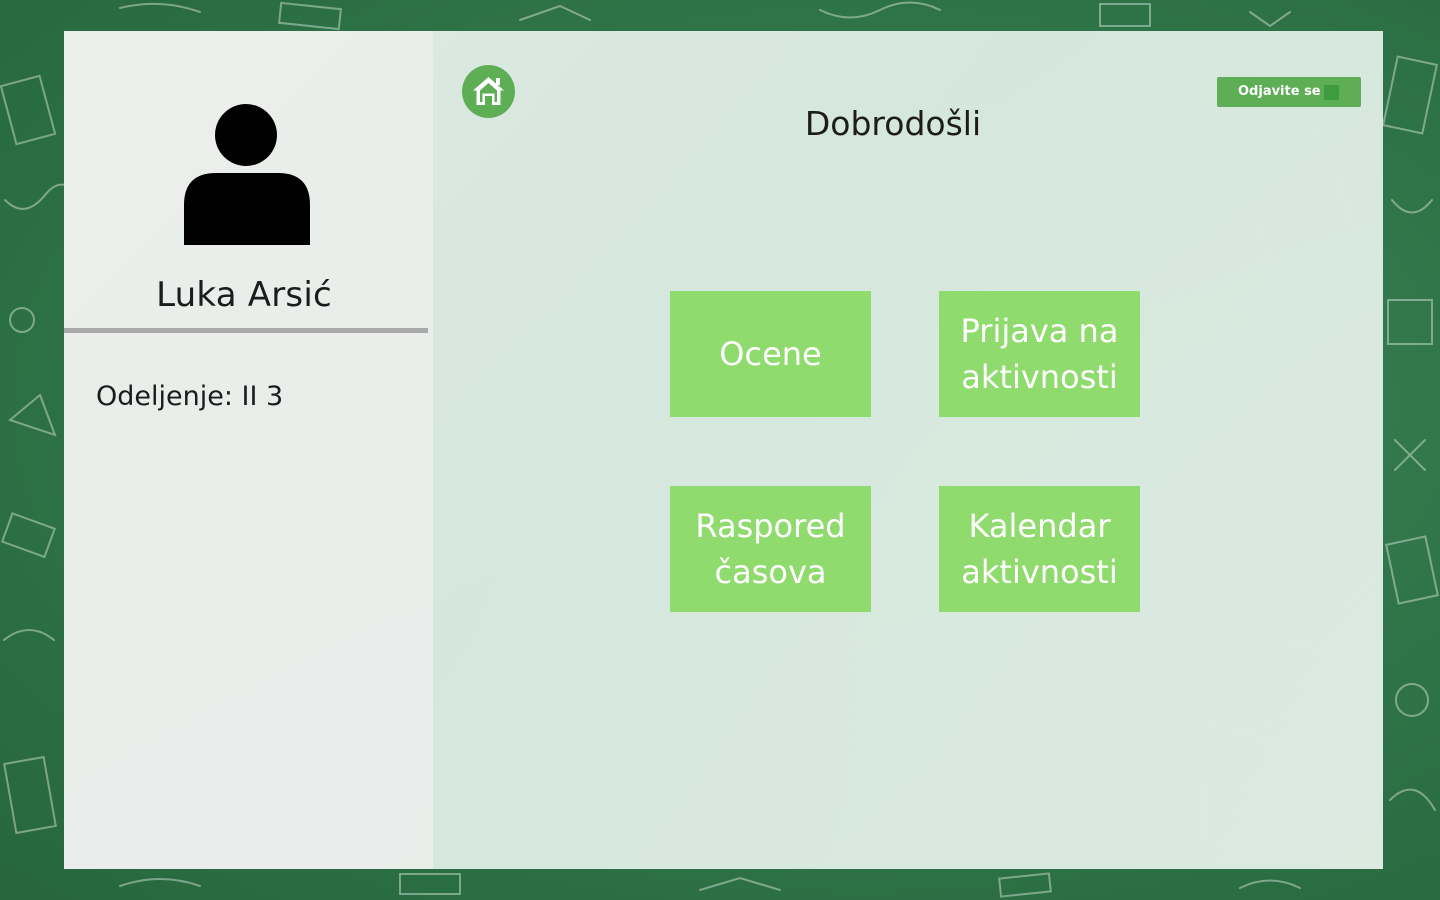 Image resolution: width=1440 pixels, height=900 pixels. What do you see at coordinates (893, 123) in the screenshot?
I see `page-title: Dobrodošli` at bounding box center [893, 123].